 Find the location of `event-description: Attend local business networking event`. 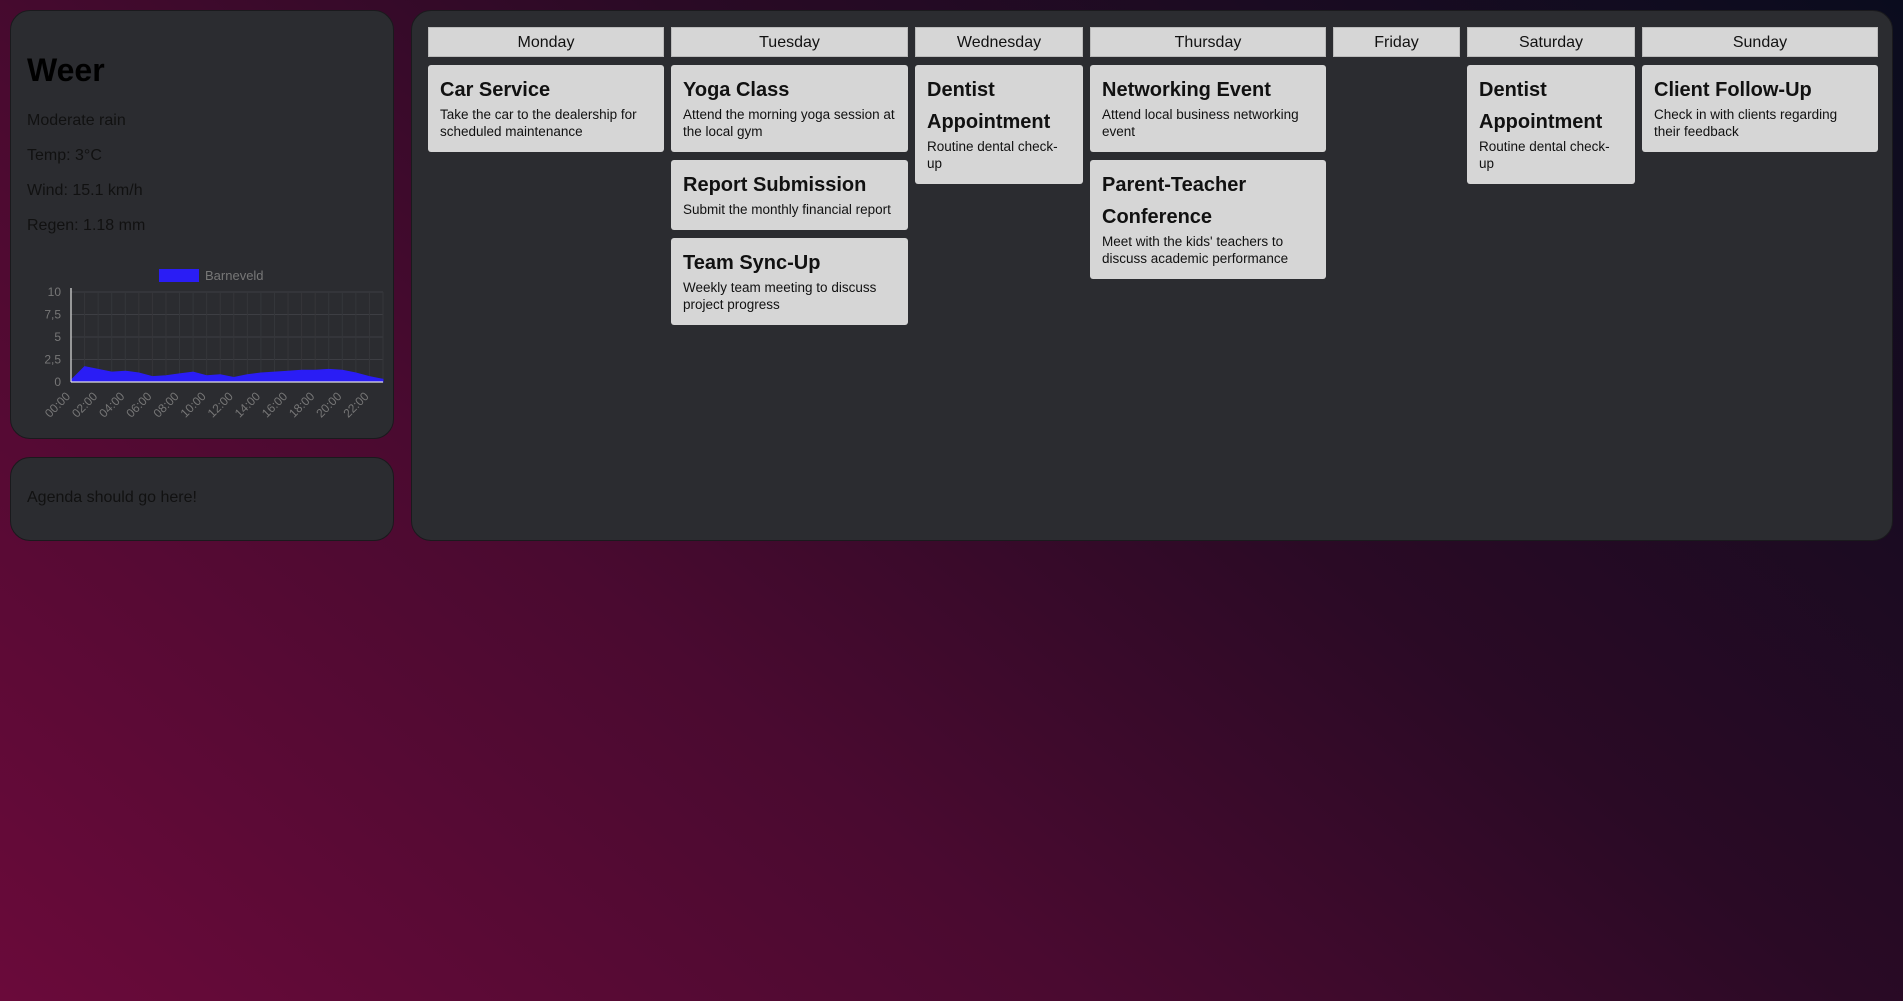

event-description: Attend local business networking event is located at coordinates (1200, 123).